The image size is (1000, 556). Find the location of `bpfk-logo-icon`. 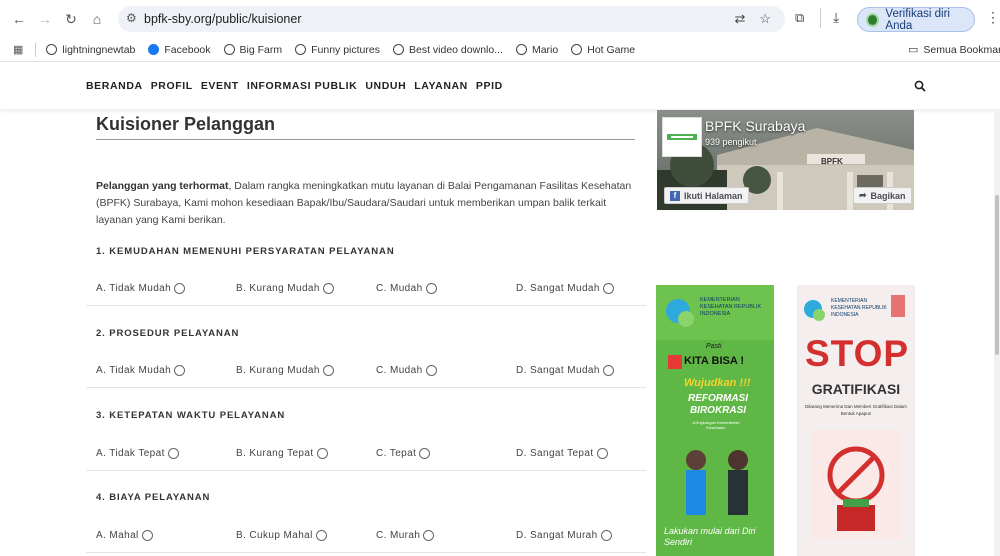

bpfk-logo-icon is located at coordinates (682, 137).